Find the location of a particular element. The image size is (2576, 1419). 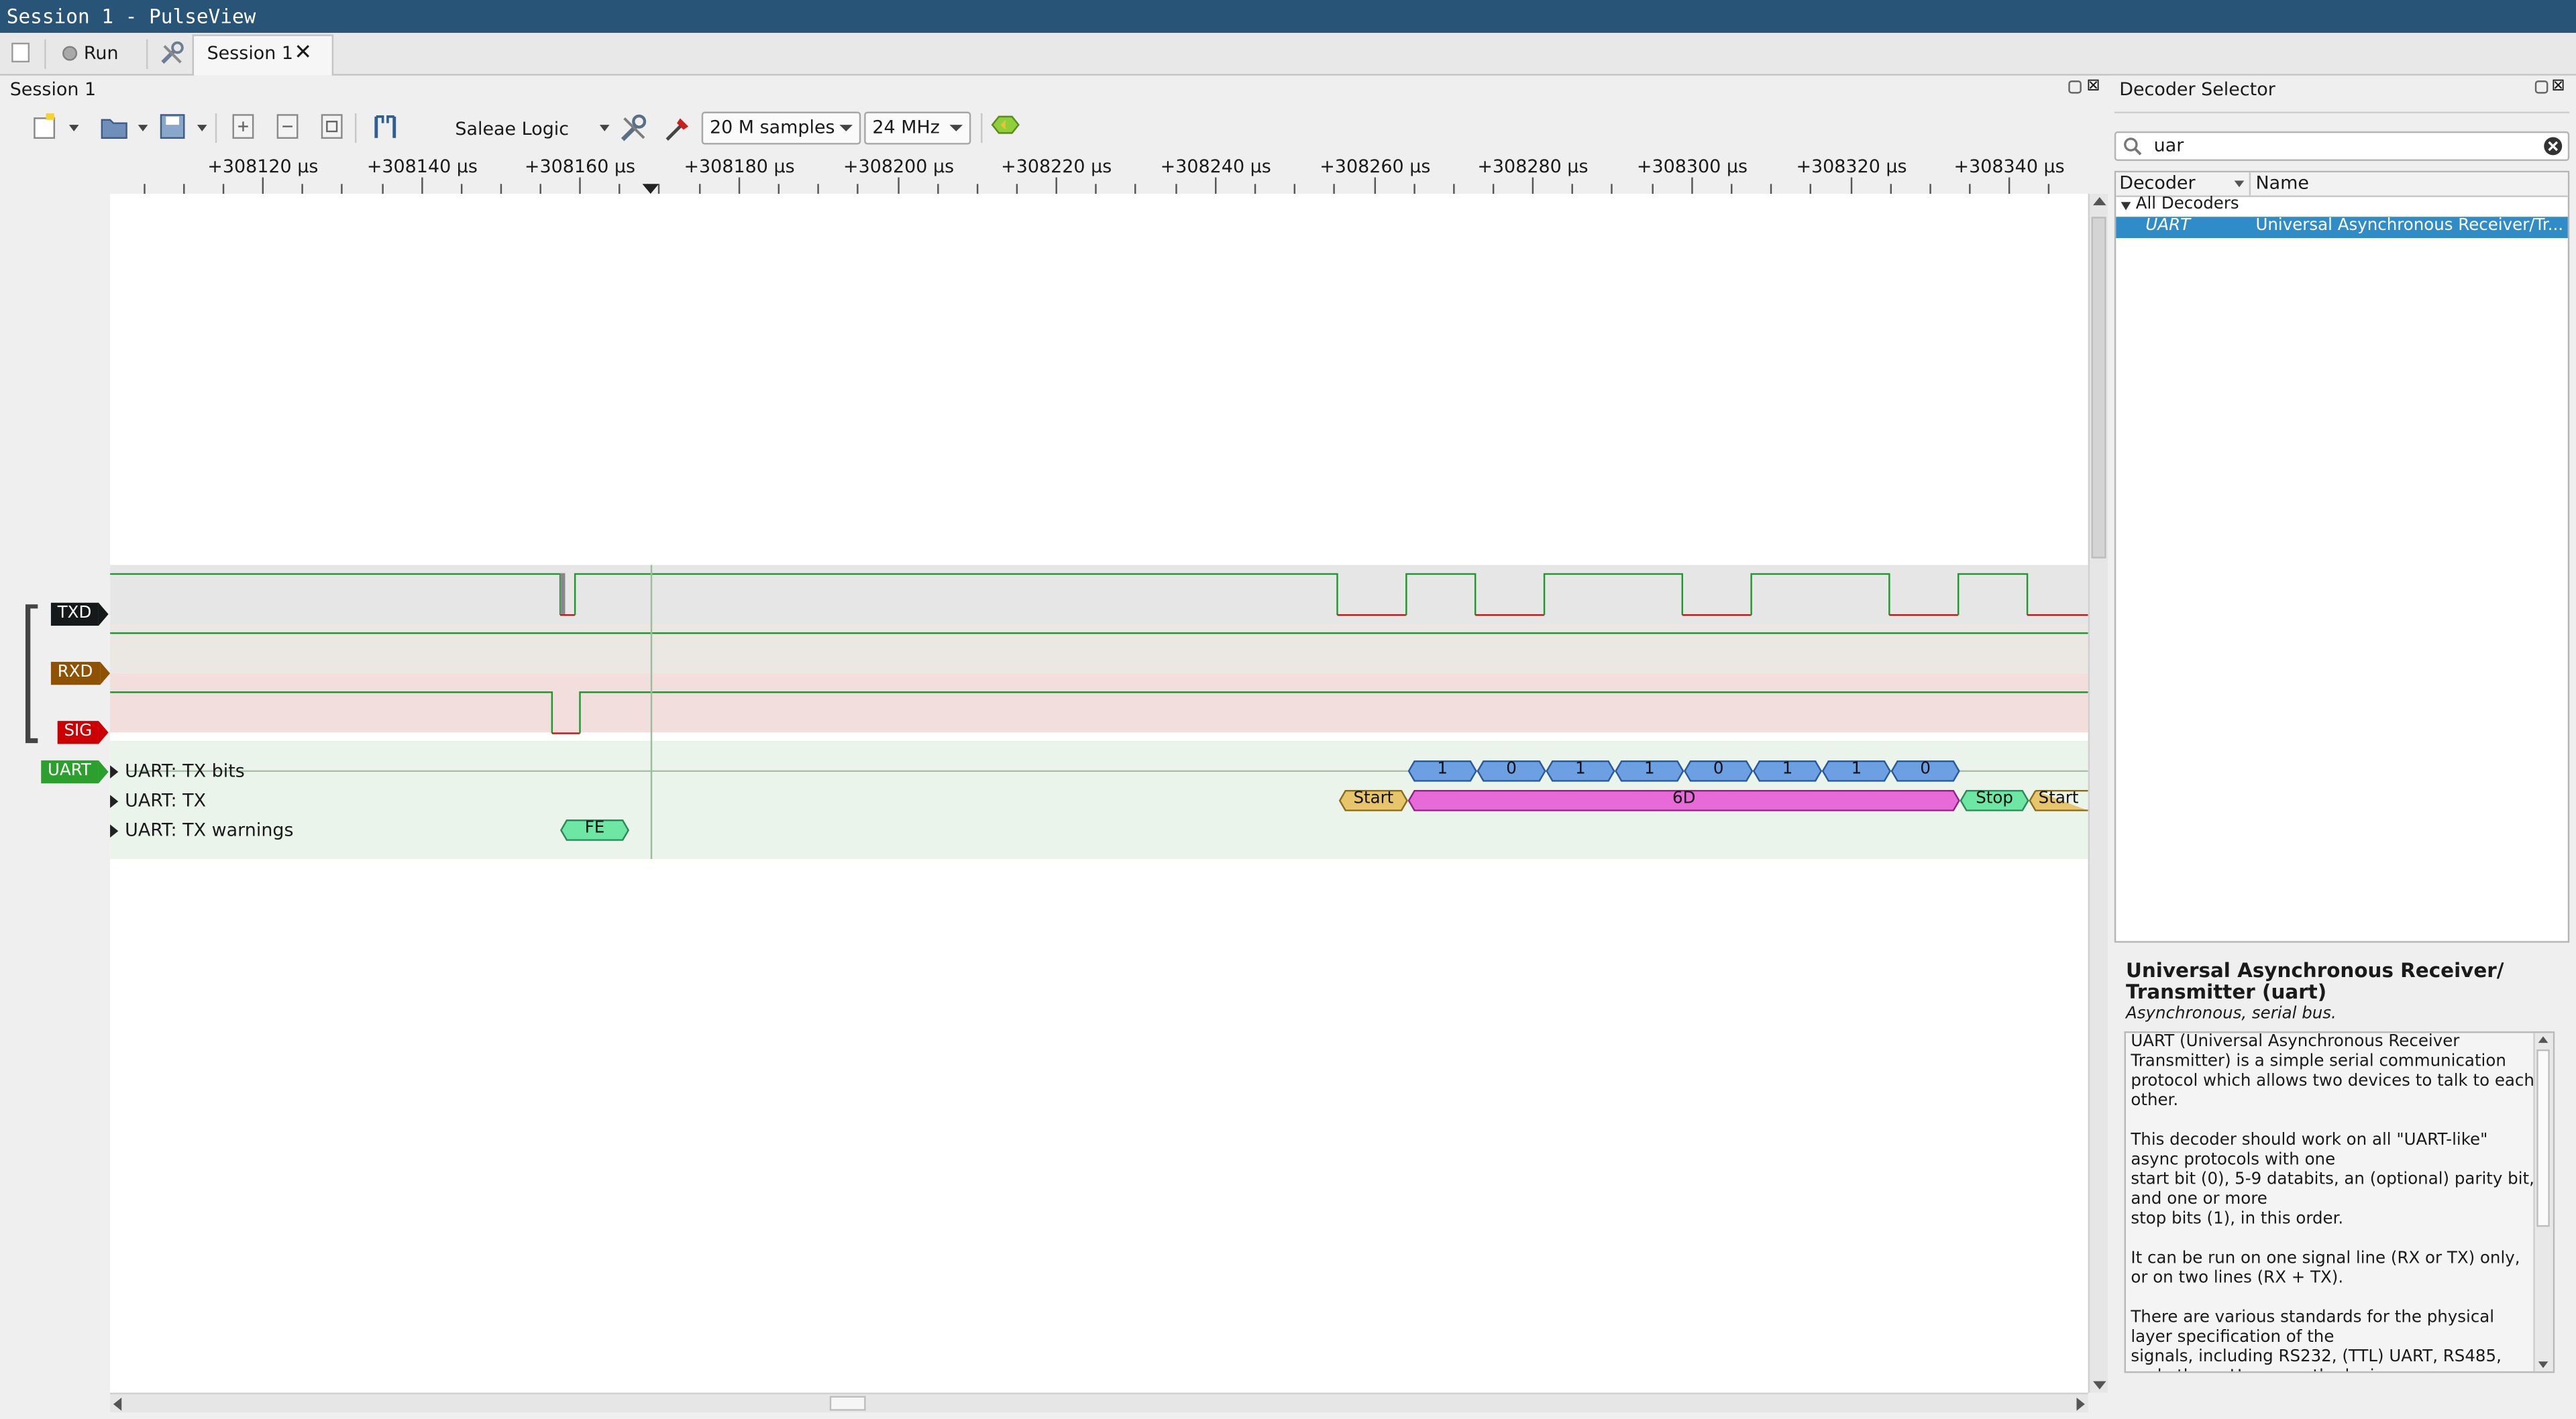

column-name: Name is located at coordinates (2281, 183).